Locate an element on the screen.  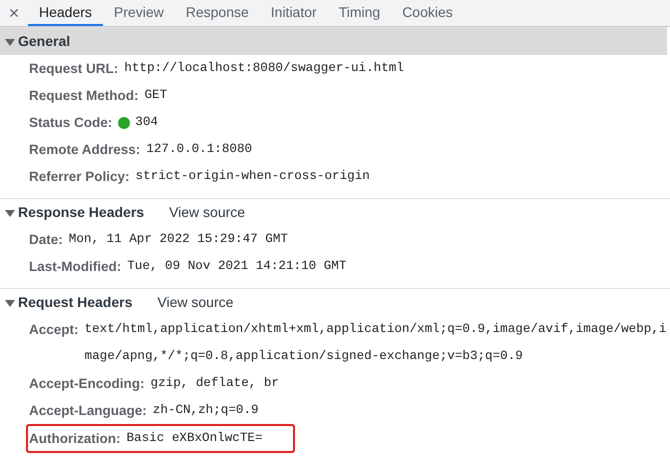
header-name: Accept: is located at coordinates (54, 330).